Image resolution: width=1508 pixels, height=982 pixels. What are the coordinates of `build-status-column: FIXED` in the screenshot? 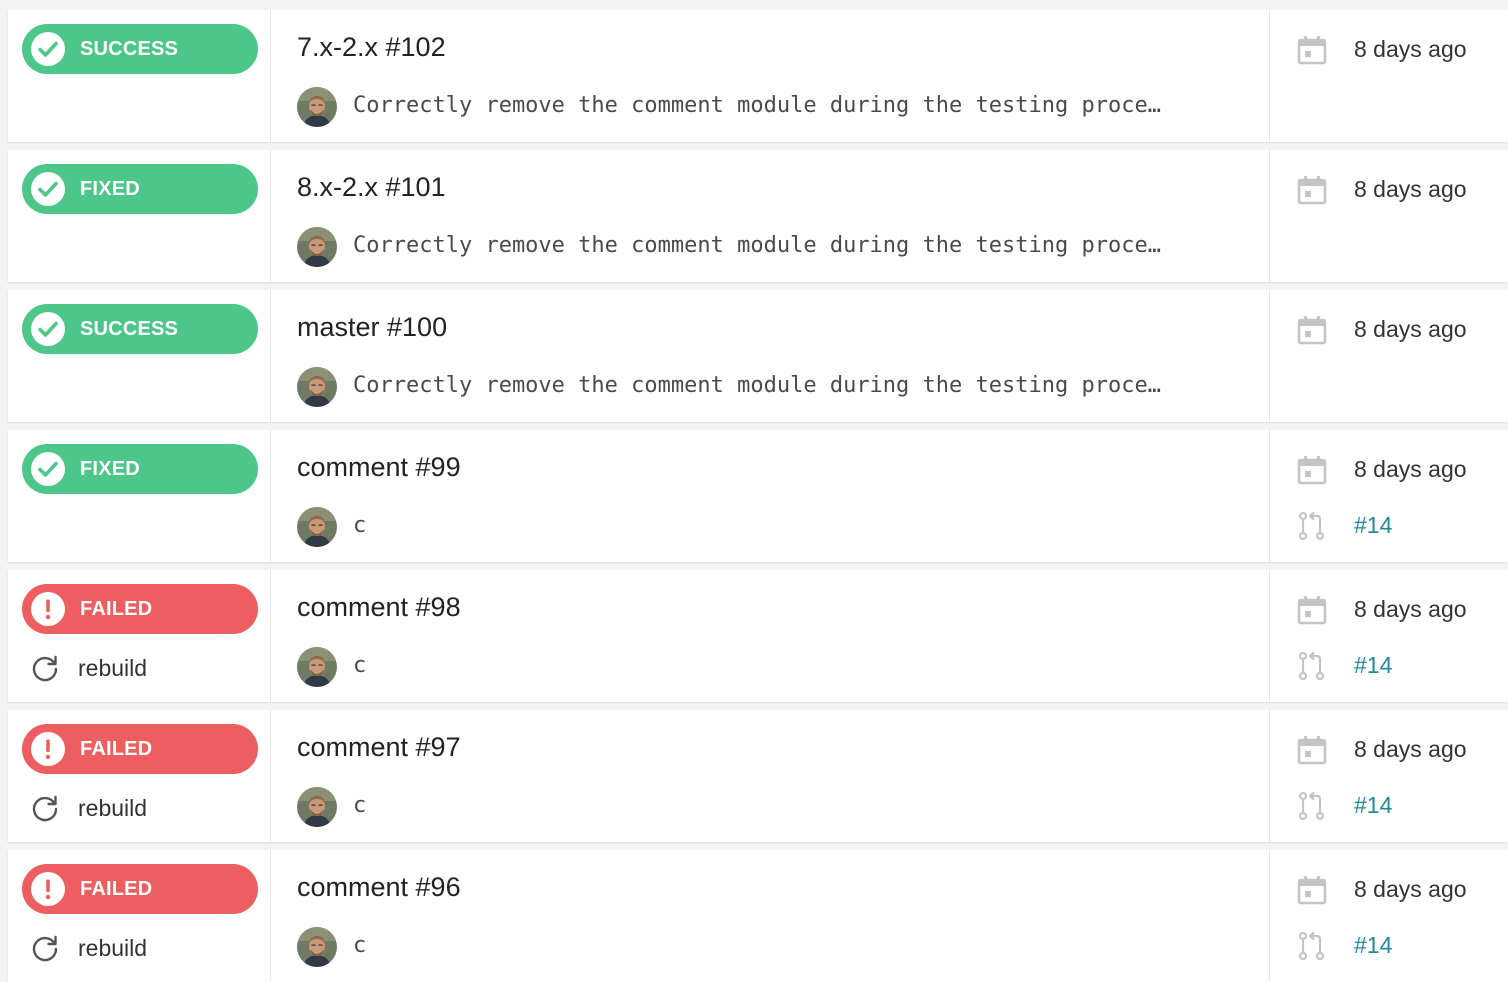 It's located at (139, 216).